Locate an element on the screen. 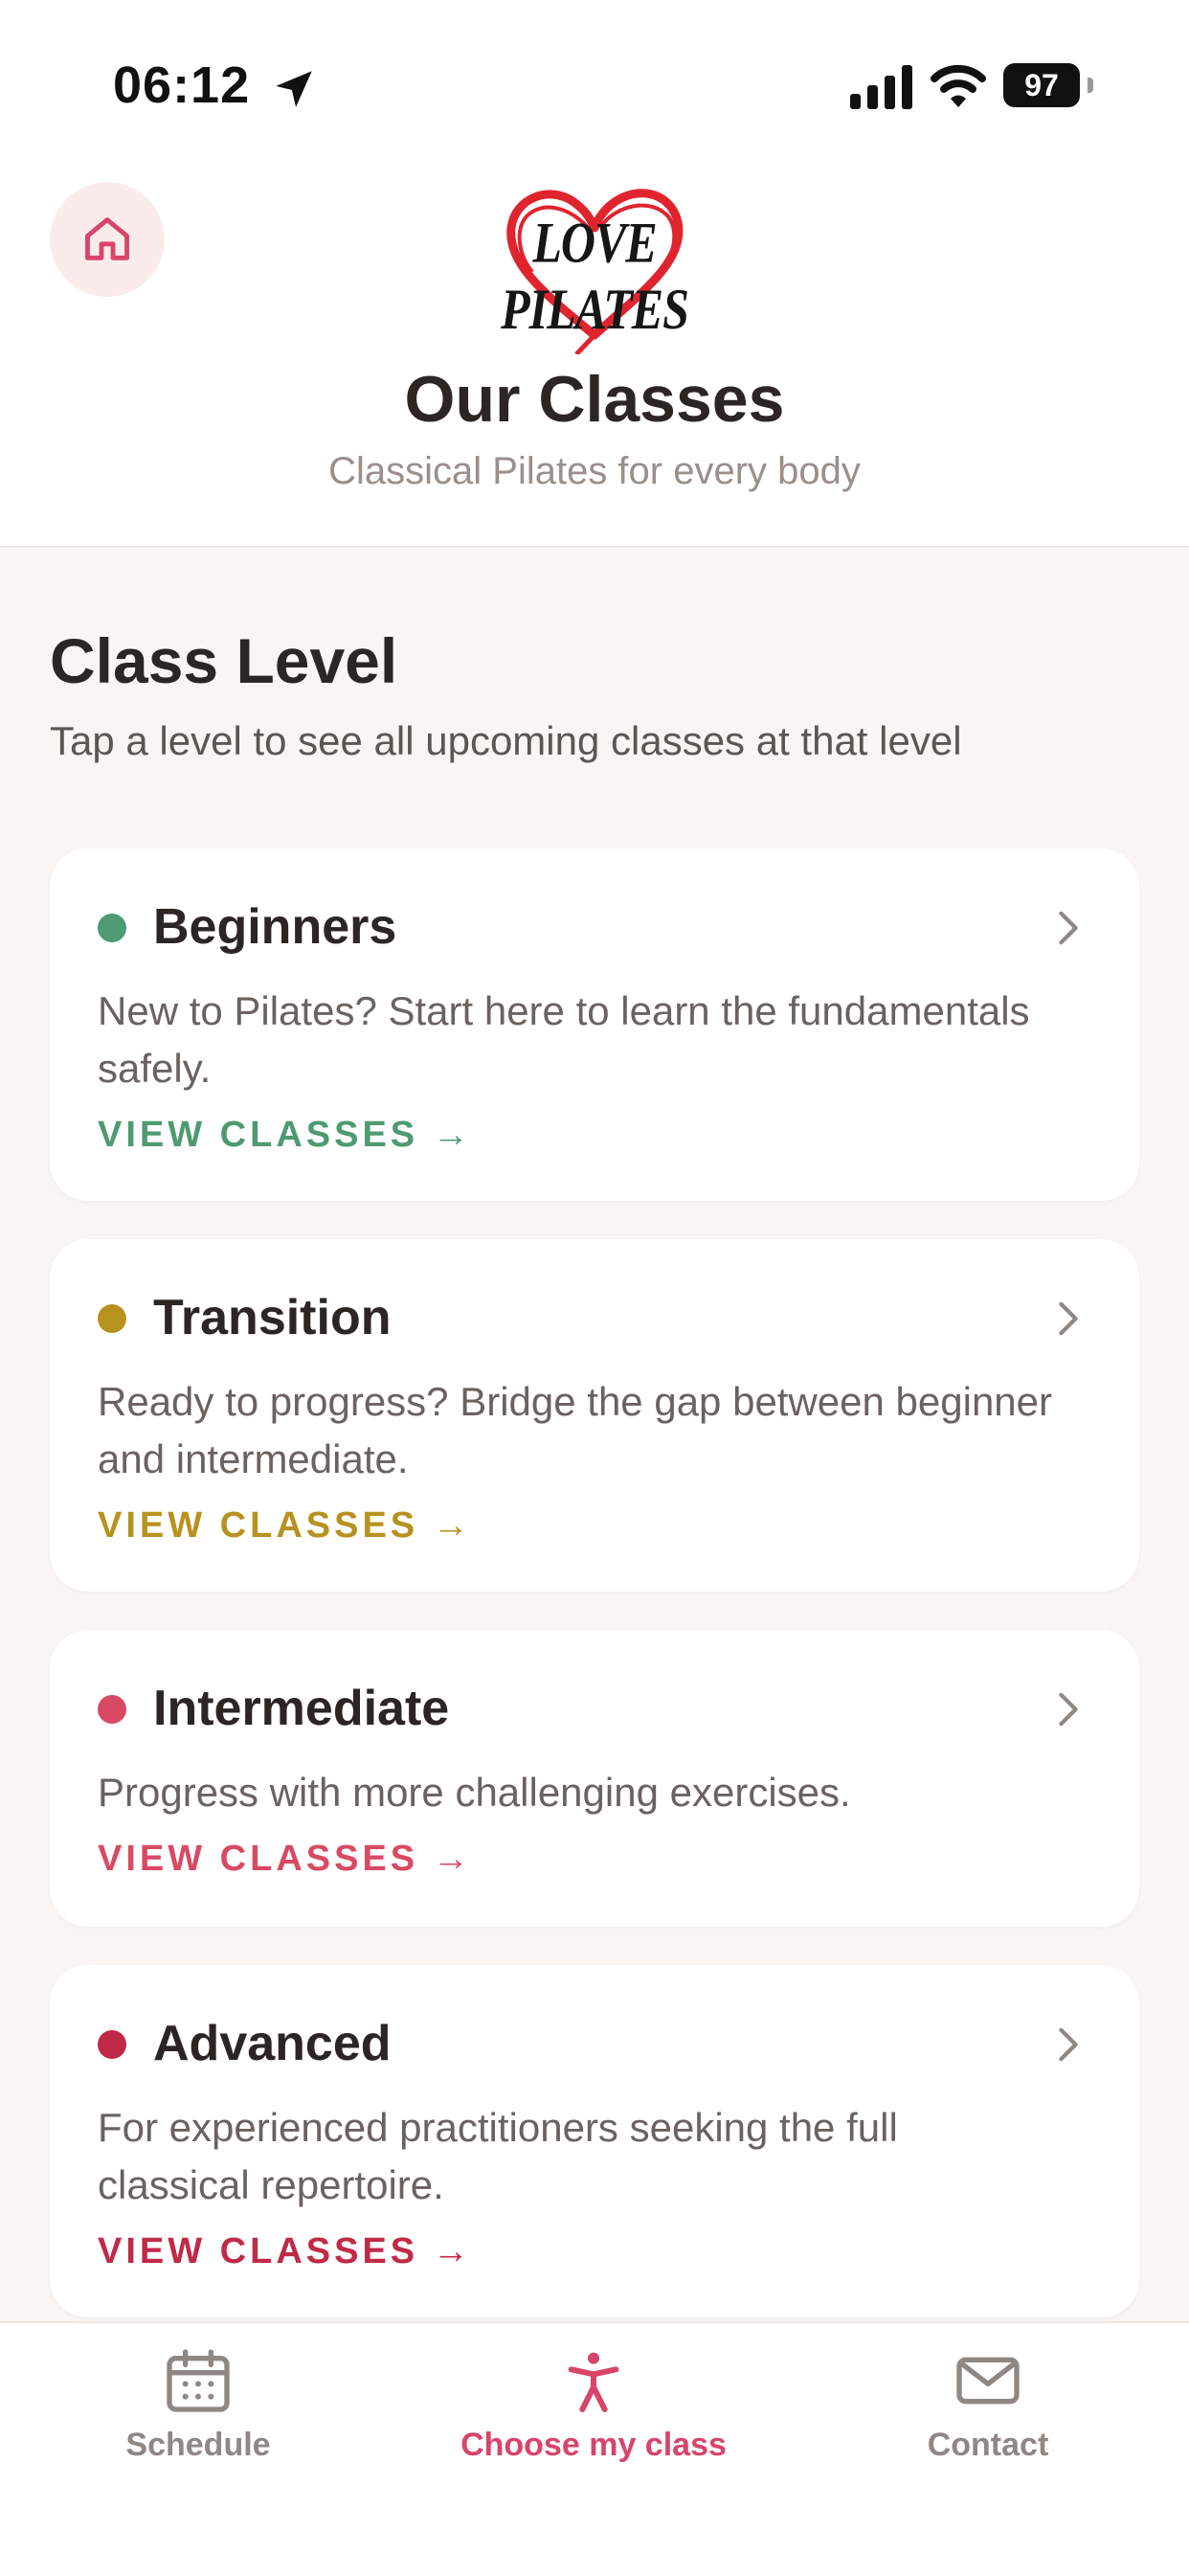 The image size is (1189, 2576). tab-label: Choose my class is located at coordinates (593, 2445).